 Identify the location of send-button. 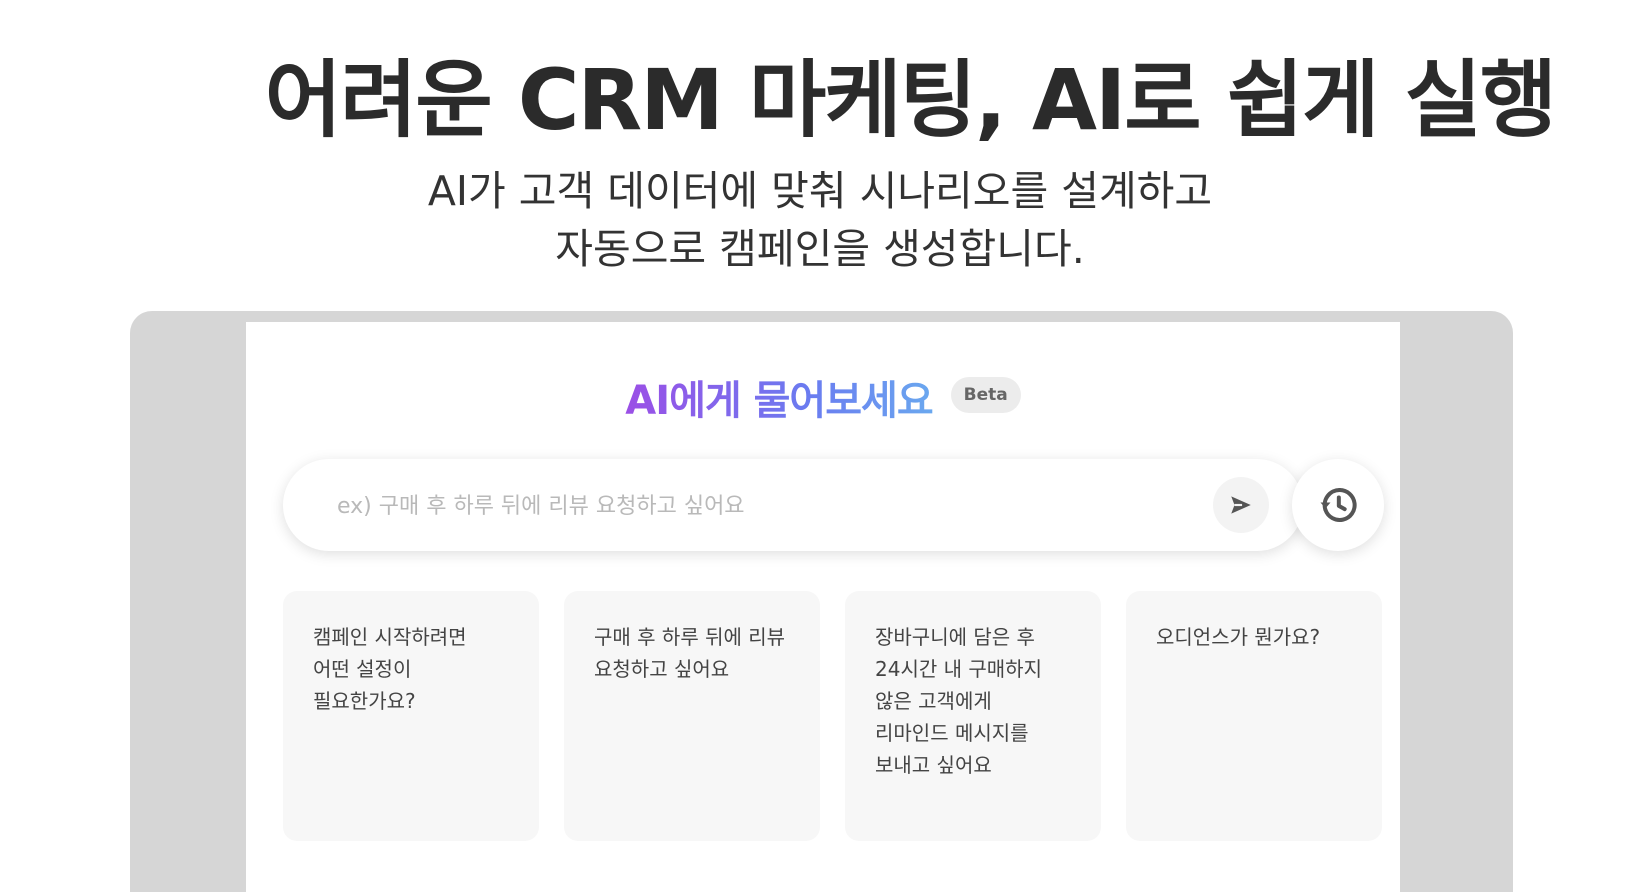
(1241, 505).